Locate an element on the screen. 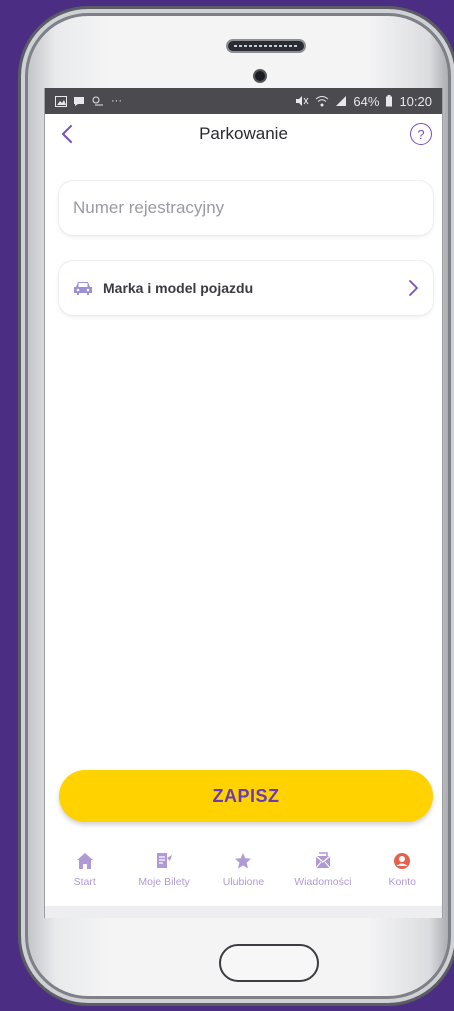 The width and height of the screenshot is (454, 1011). vehicle-make-model-label: Marka i model pojazdu is located at coordinates (178, 288).